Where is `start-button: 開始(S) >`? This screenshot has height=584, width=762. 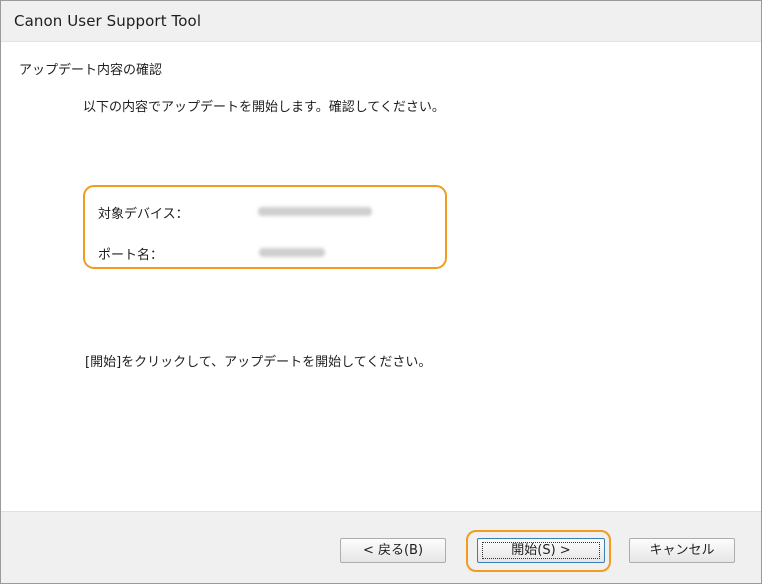 start-button: 開始(S) > is located at coordinates (541, 550).